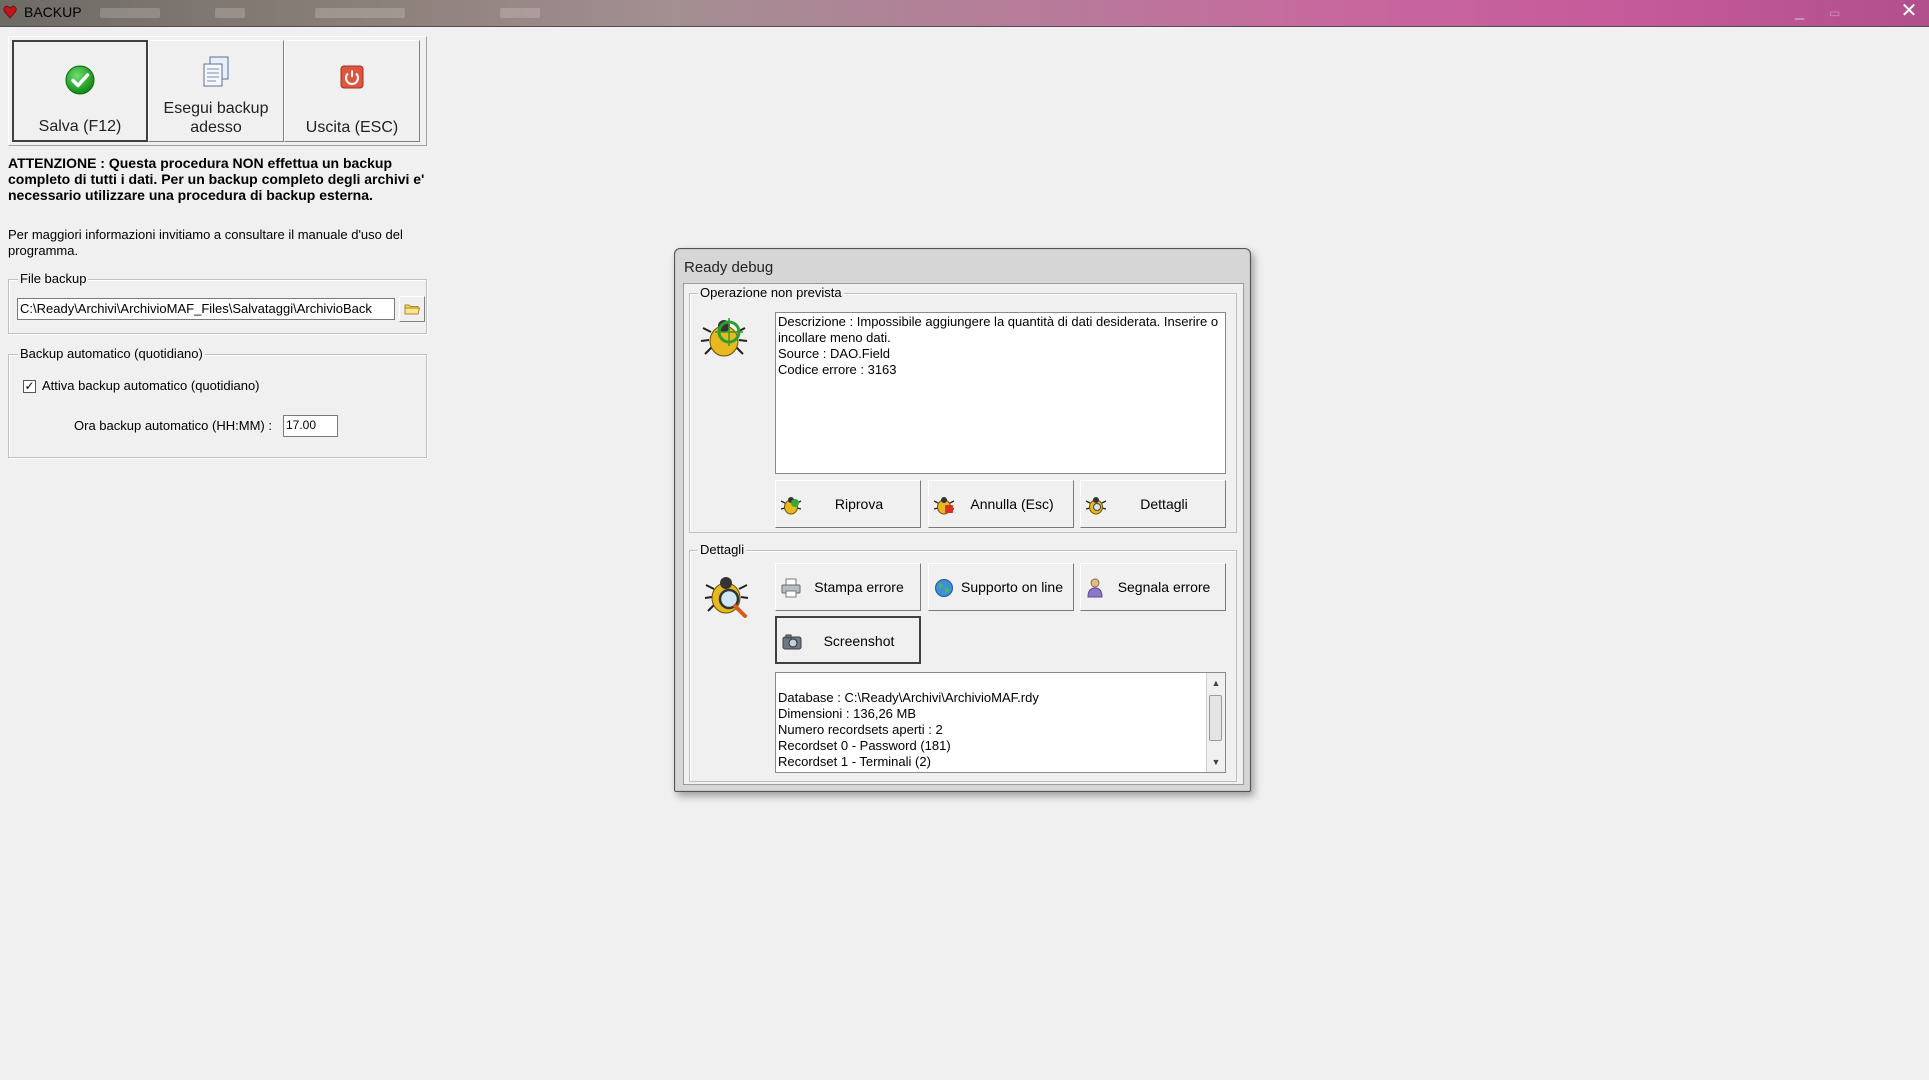 The width and height of the screenshot is (1929, 1080). What do you see at coordinates (53, 279) in the screenshot?
I see `file-backup-legend: File backup` at bounding box center [53, 279].